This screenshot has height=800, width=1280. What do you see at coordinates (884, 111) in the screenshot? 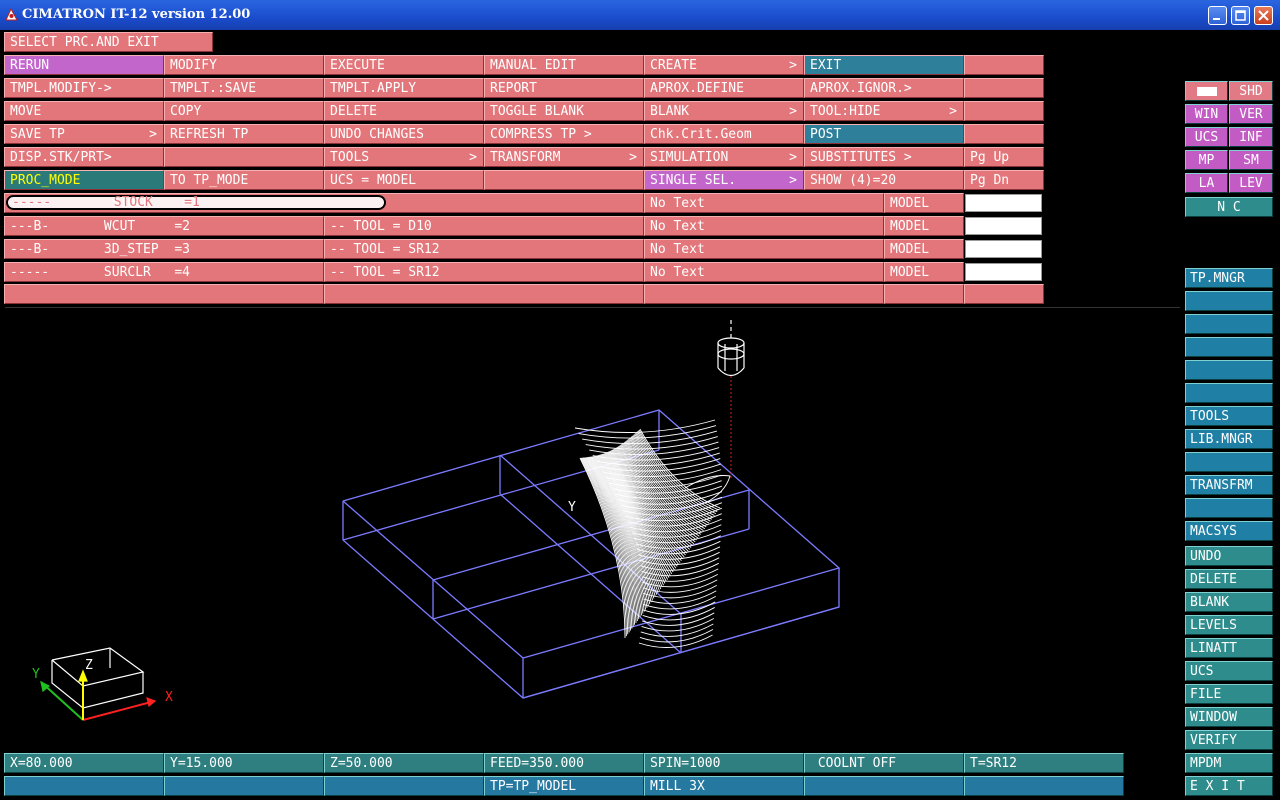
I see `menu-item-tool-hide: TOOL:HIDE >` at bounding box center [884, 111].